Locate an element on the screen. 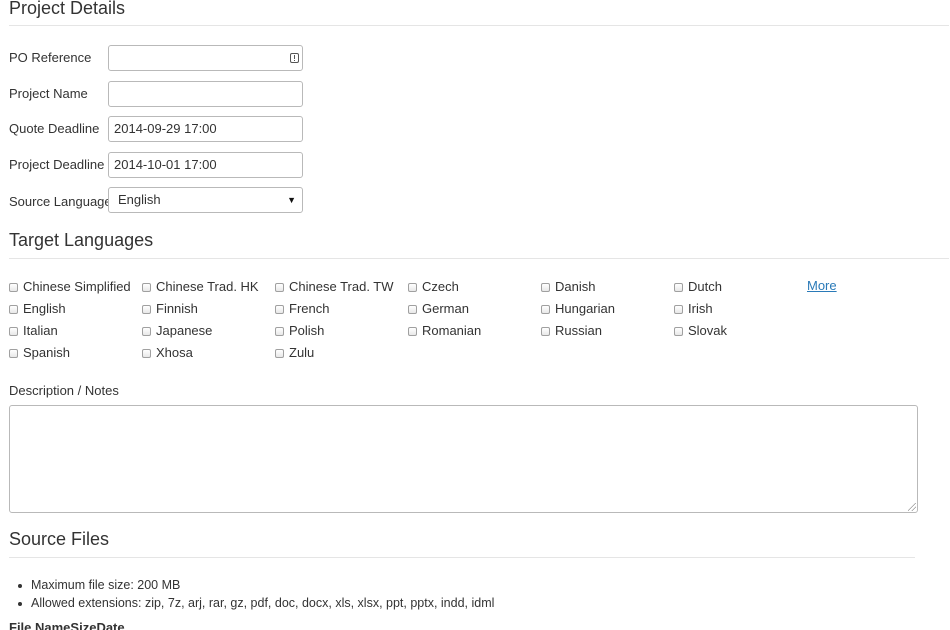 This screenshot has height=630, width=950. project-deadline-label: Project Deadline is located at coordinates (57, 164).